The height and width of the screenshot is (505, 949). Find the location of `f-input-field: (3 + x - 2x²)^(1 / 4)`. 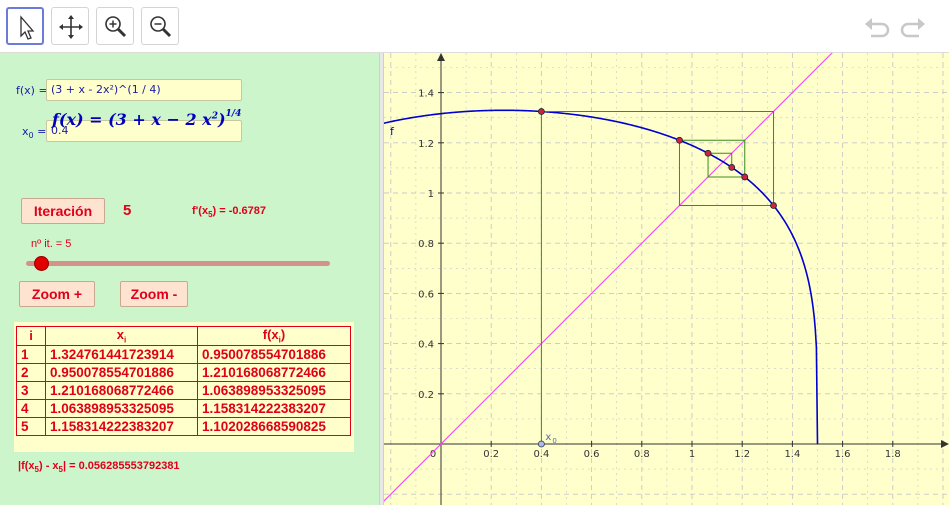

f-input-field: (3 + x - 2x²)^(1 / 4) is located at coordinates (144, 90).